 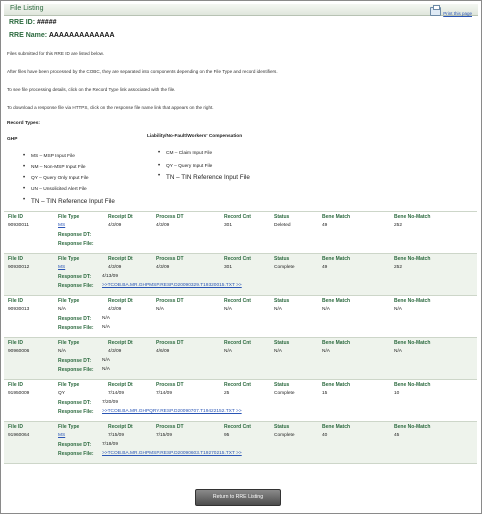 I want to click on status: Deleted, so click(x=282, y=225).